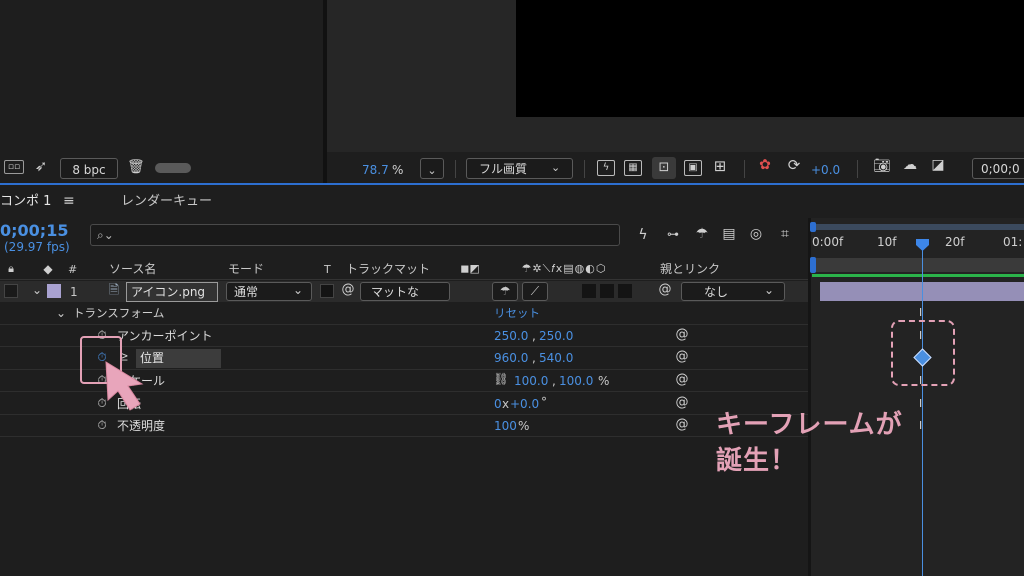  What do you see at coordinates (534, 358) in the screenshot?
I see `position-sep: ,` at bounding box center [534, 358].